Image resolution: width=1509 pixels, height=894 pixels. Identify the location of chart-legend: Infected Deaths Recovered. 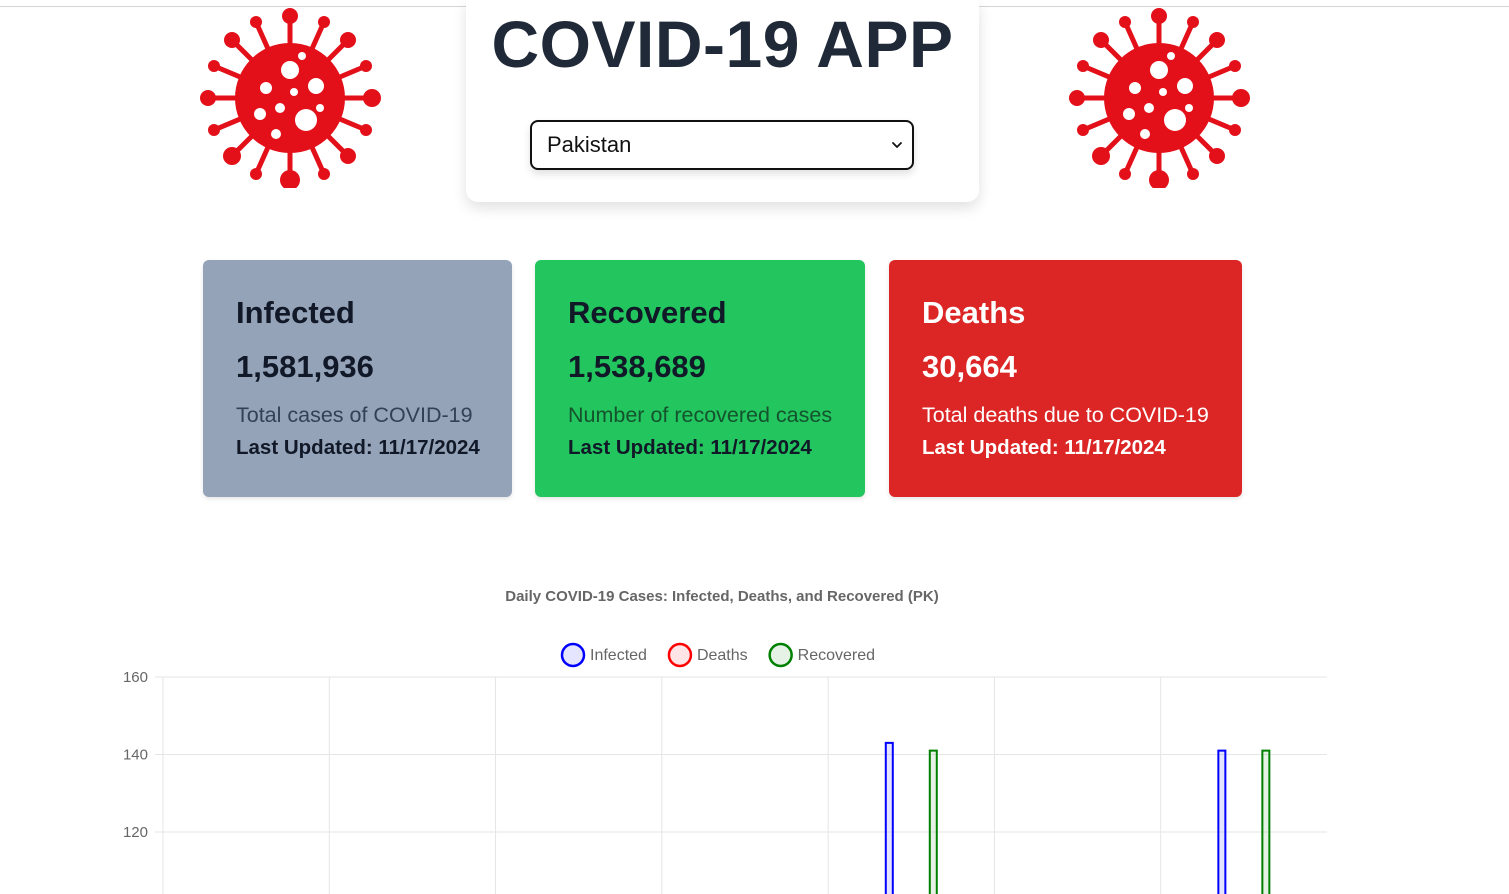
(717, 655).